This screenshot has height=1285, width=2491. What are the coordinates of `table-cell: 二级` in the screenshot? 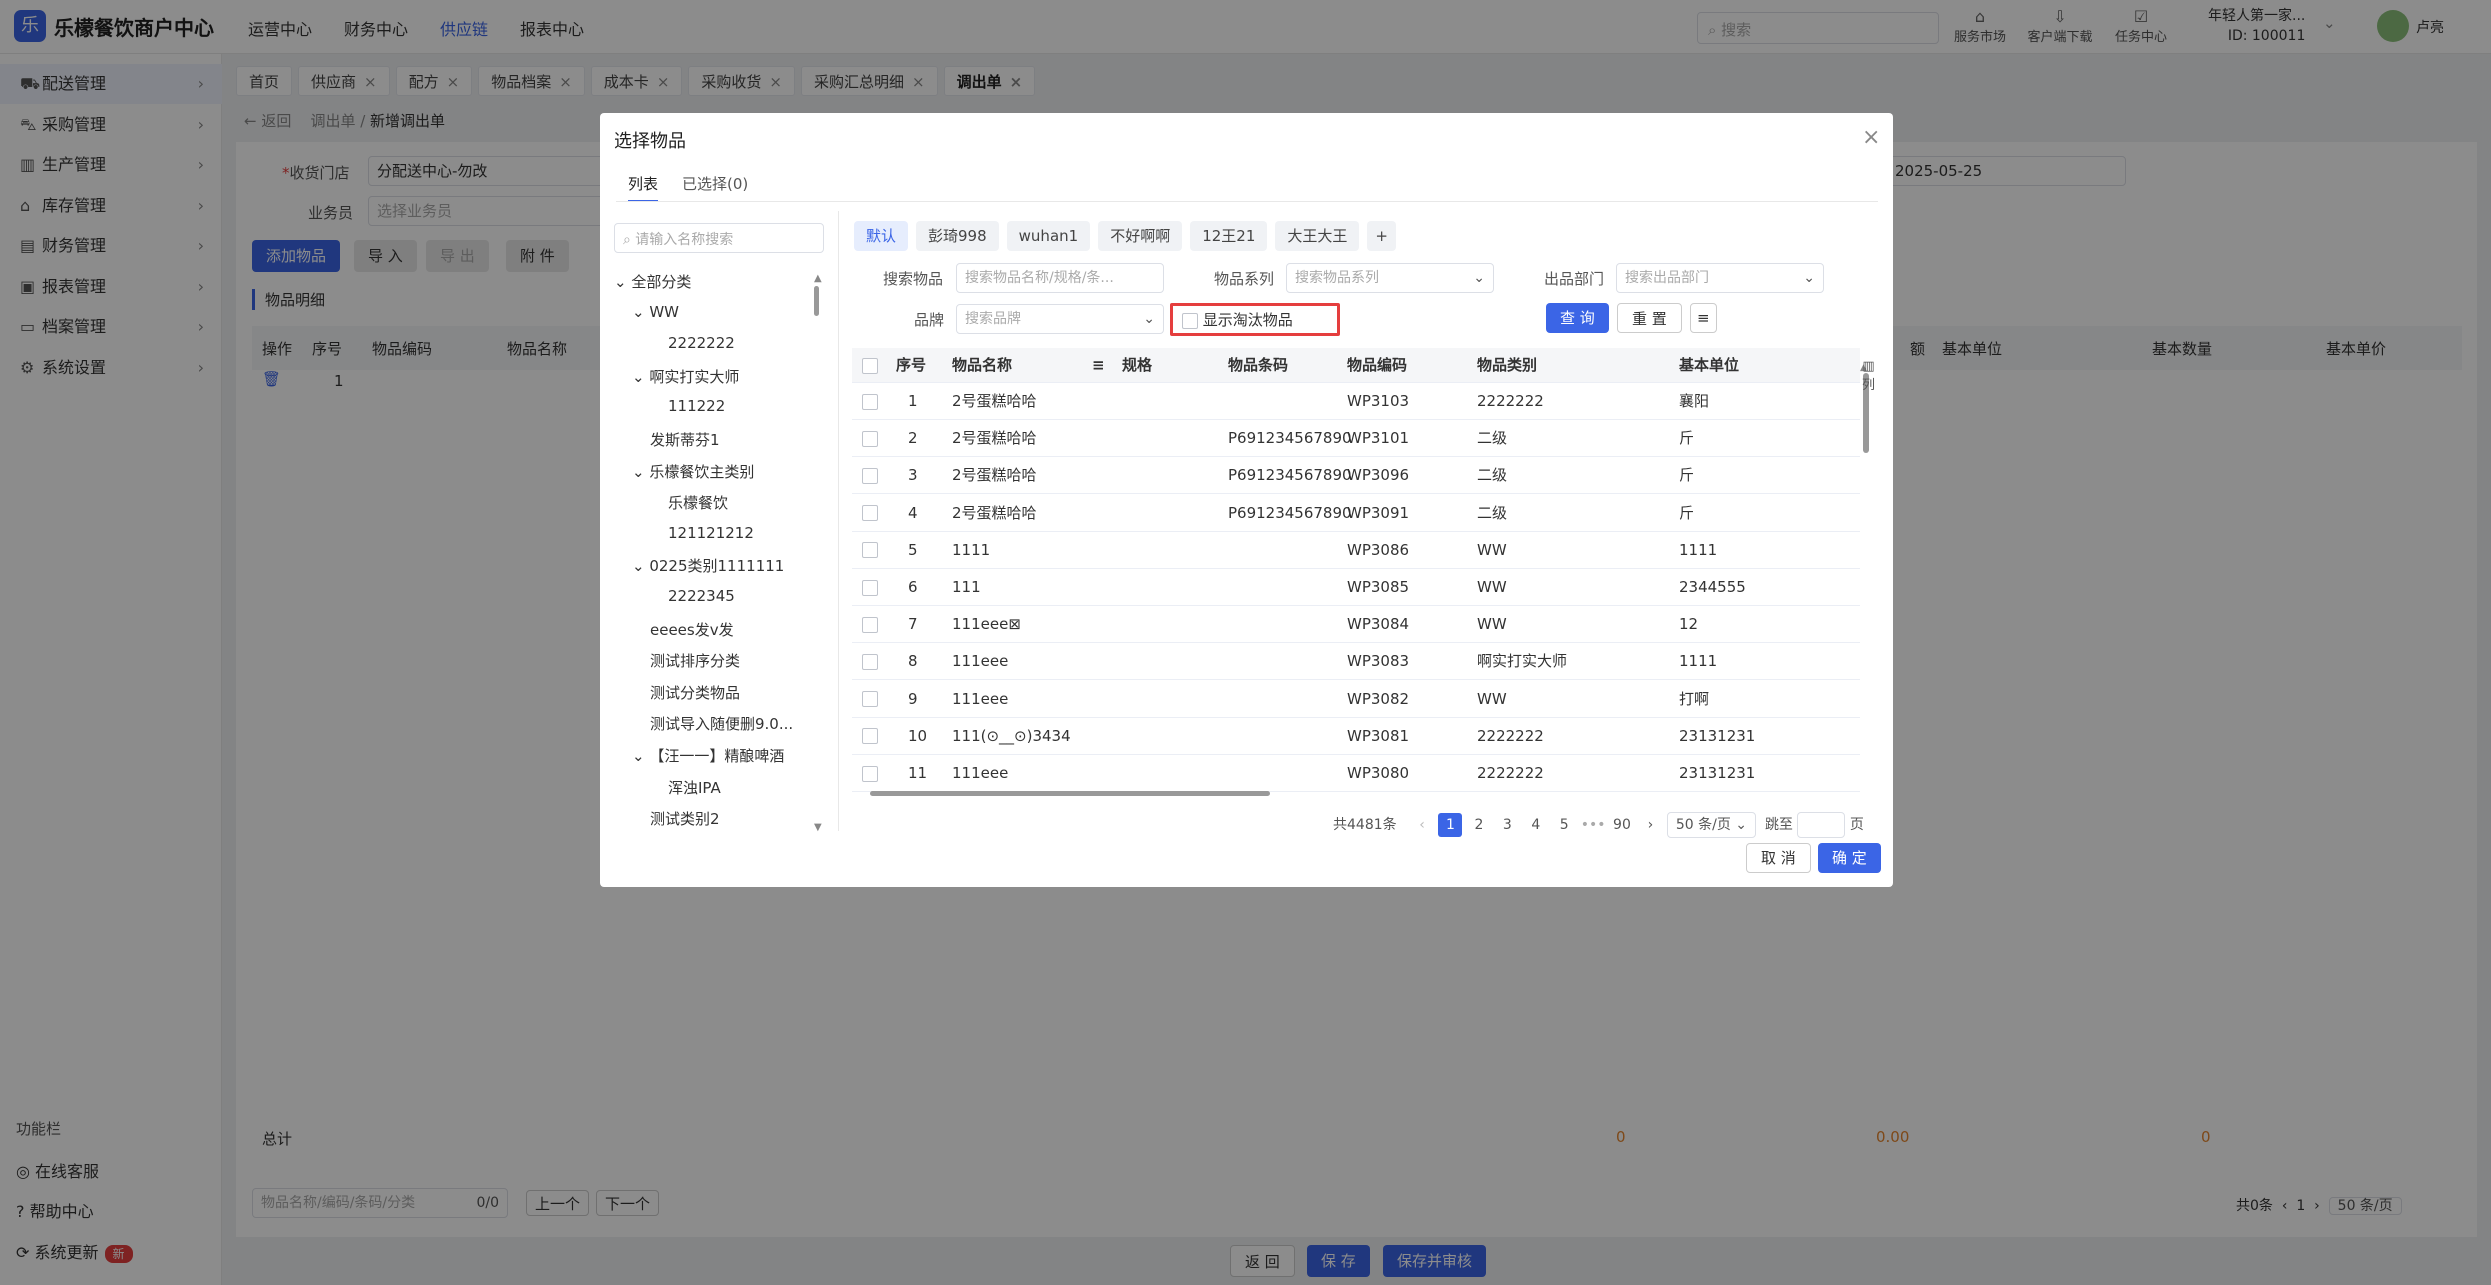 It's located at (1492, 512).